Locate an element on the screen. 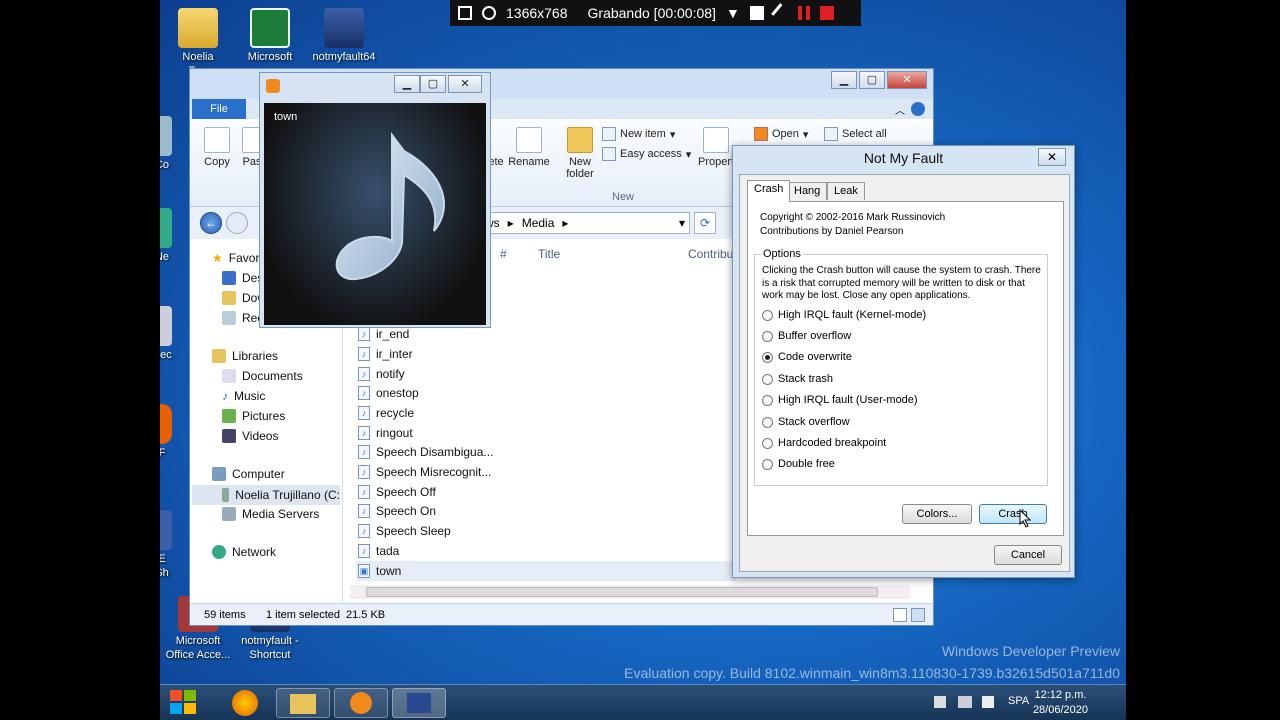  volume-icon is located at coordinates (988, 702).